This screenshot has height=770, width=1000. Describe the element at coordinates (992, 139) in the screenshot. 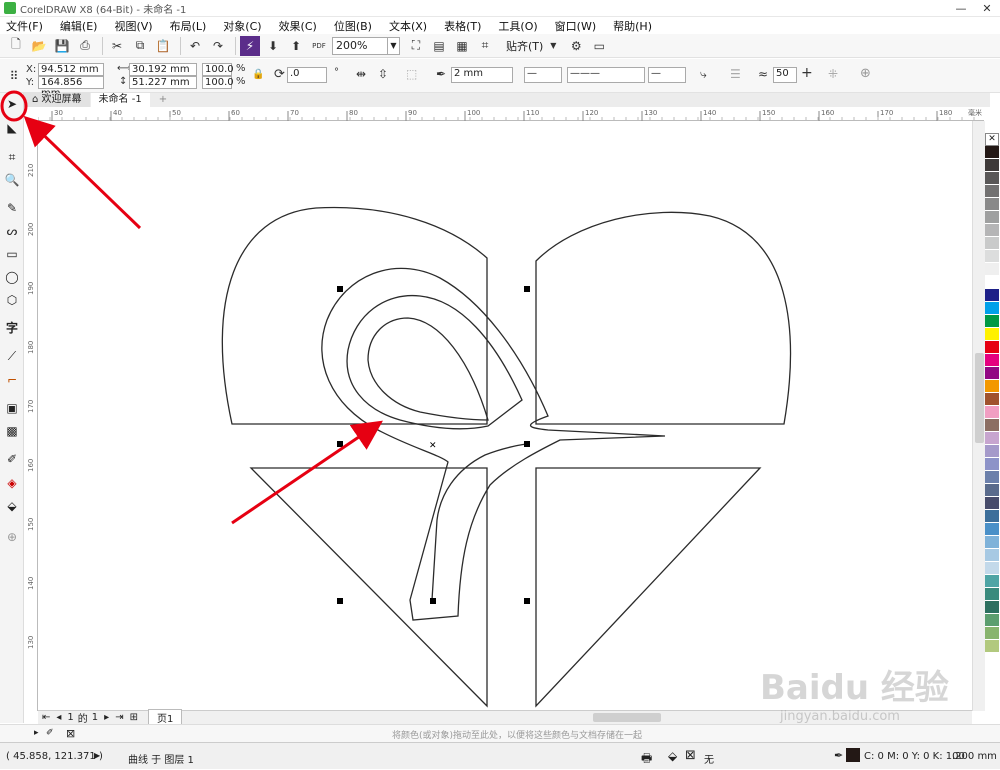

I see `no-color-swatch: ✕` at that location.